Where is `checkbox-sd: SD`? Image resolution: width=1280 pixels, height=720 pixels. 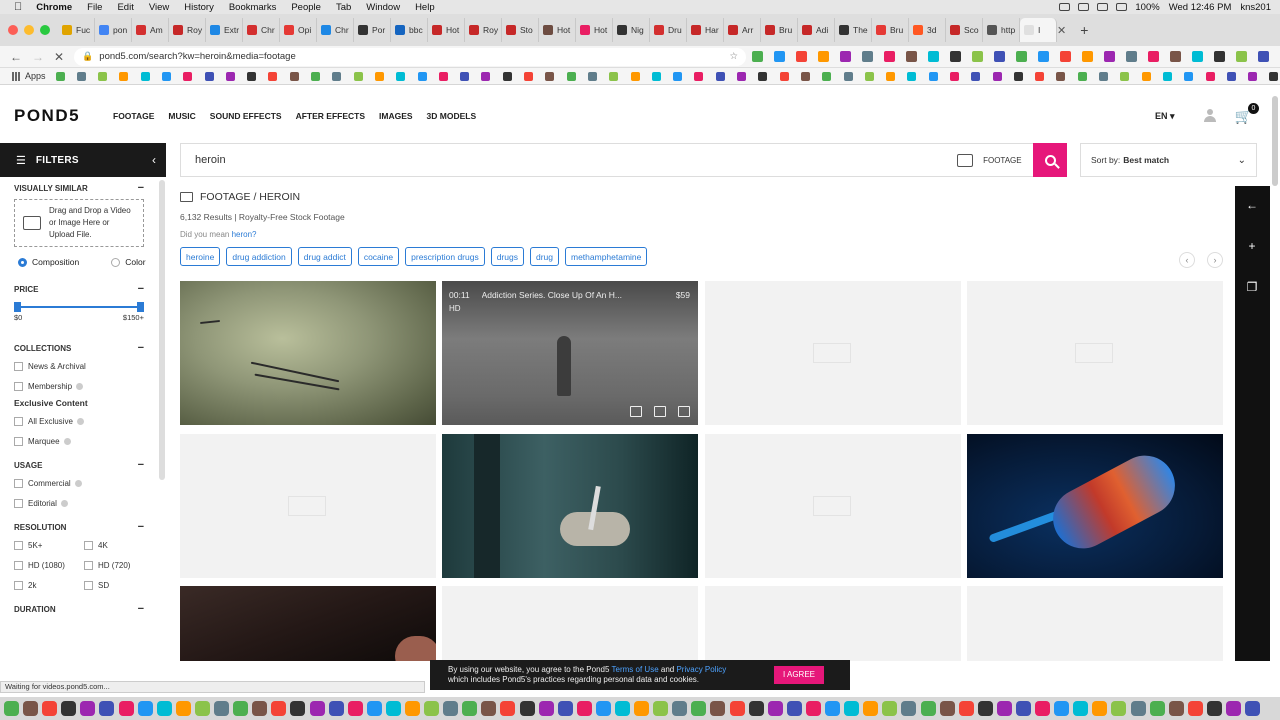
checkbox-sd: SD is located at coordinates (114, 585).